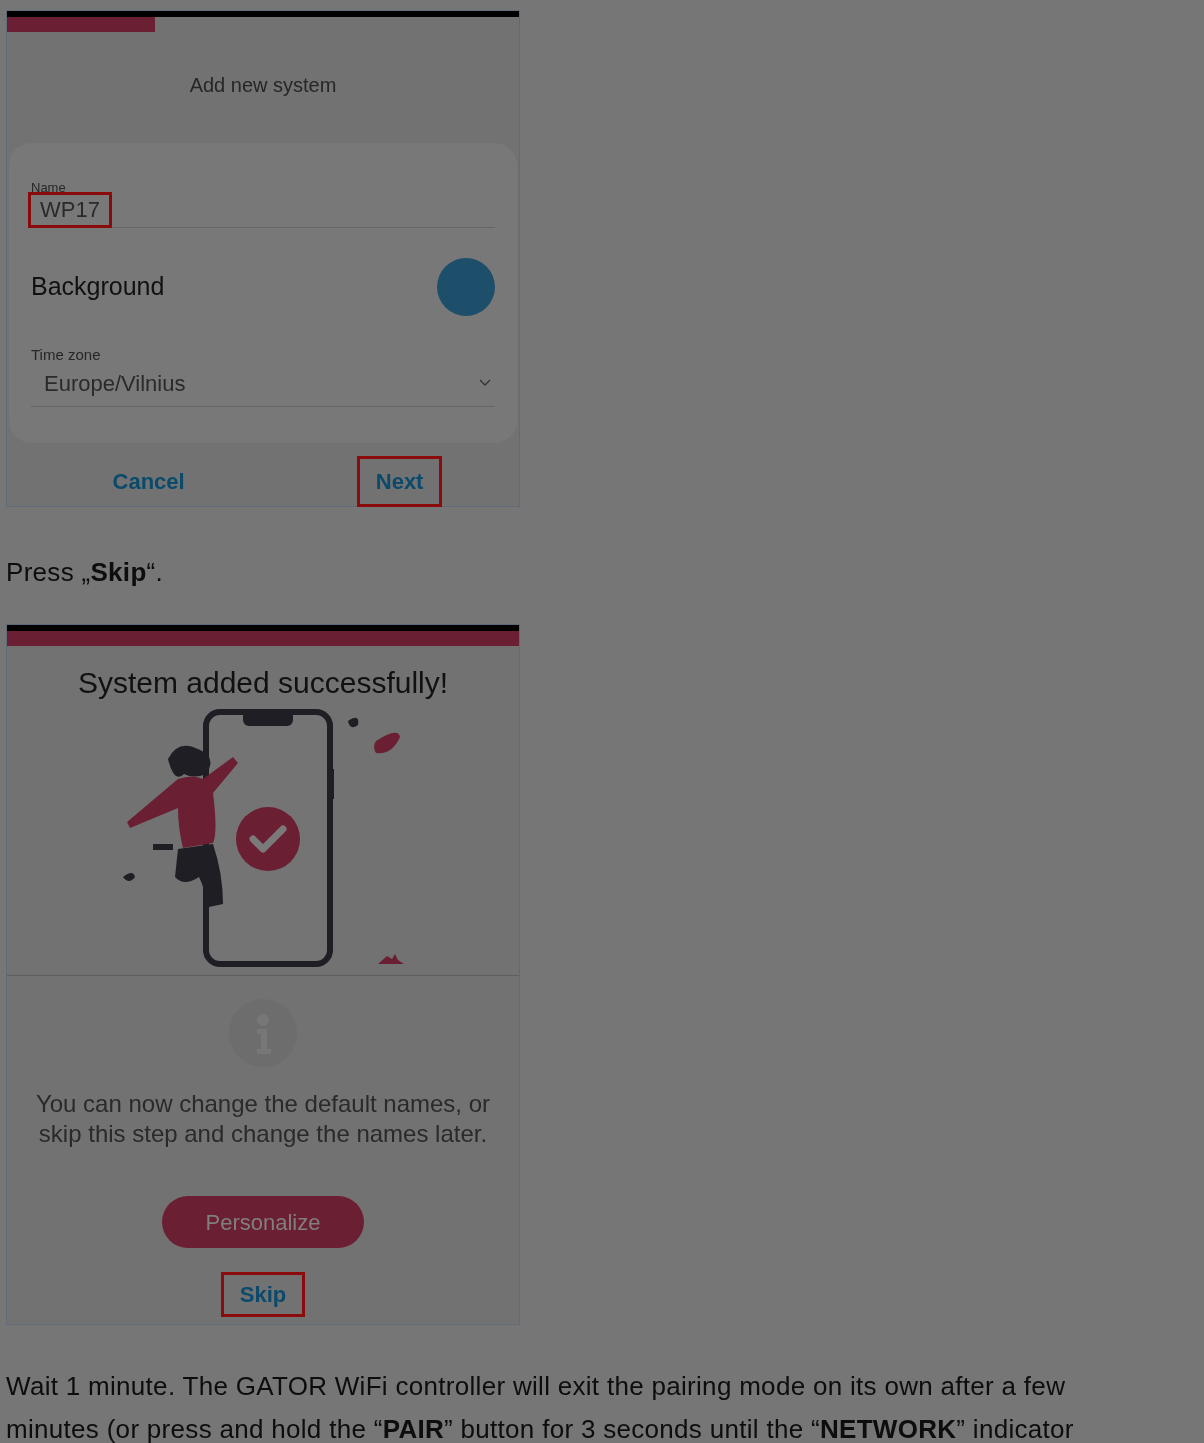 The image size is (1204, 1443). What do you see at coordinates (263, 1294) in the screenshot?
I see `skip-button: Skip` at bounding box center [263, 1294].